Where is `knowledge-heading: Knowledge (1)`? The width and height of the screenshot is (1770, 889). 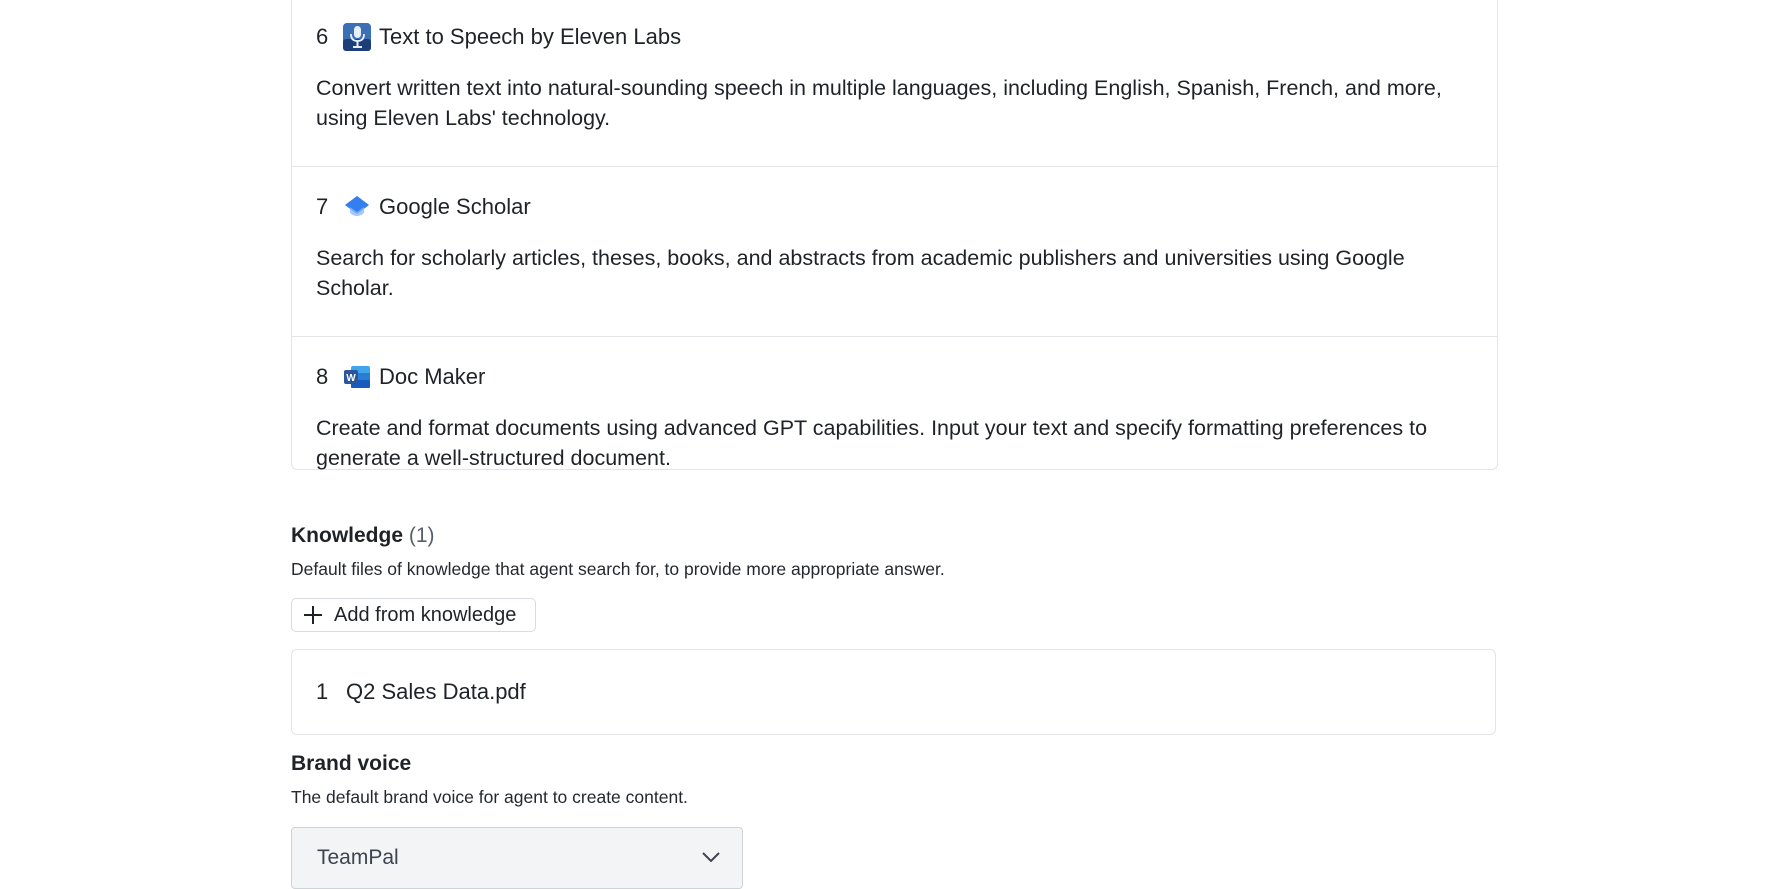 knowledge-heading: Knowledge (1) is located at coordinates (363, 536).